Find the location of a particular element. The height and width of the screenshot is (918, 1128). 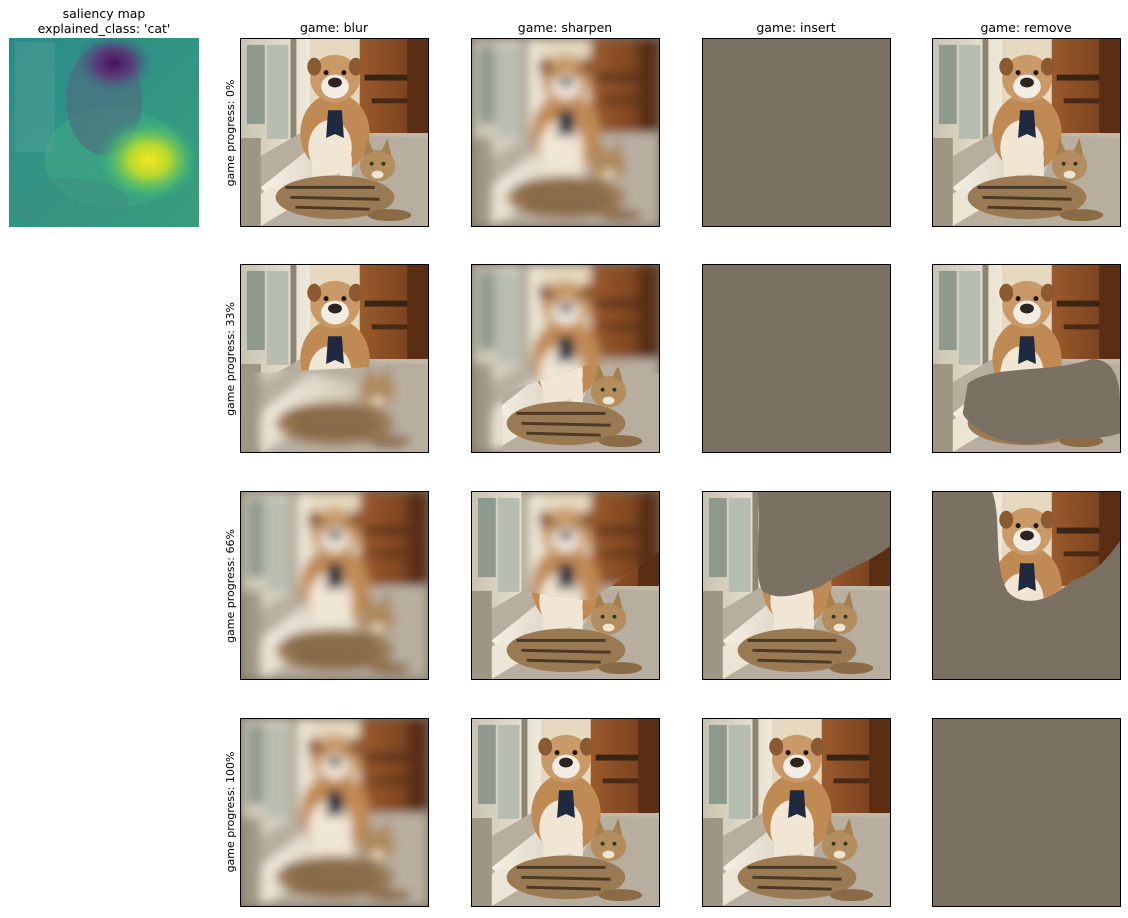

saliency-map-title: saliency map explained_class: 'cat' is located at coordinates (104, 21).